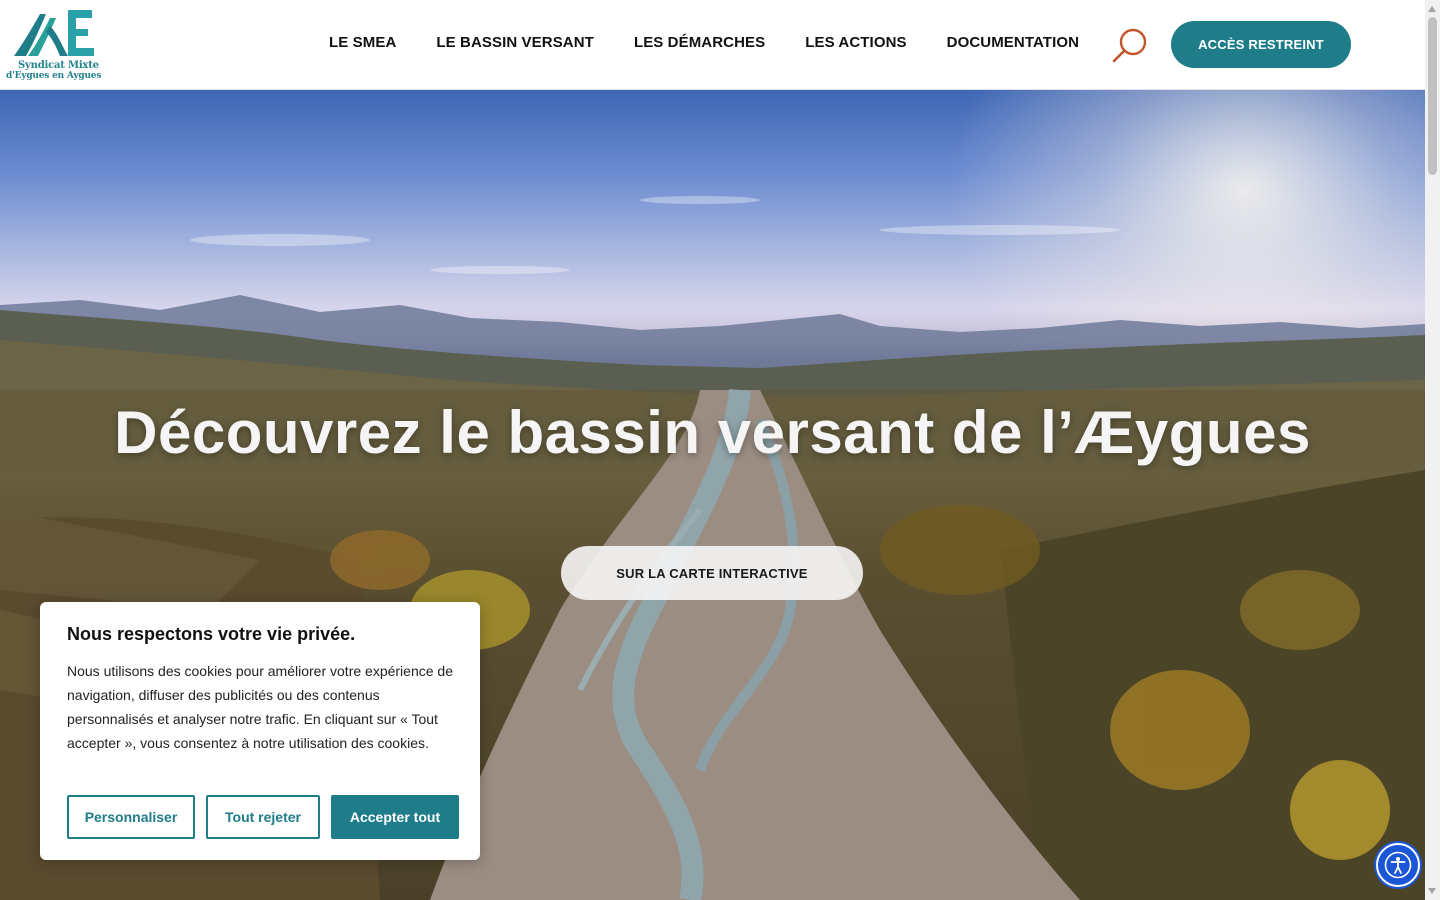 Image resolution: width=1440 pixels, height=900 pixels. I want to click on scroll-up-arrow-icon, so click(1432, 9).